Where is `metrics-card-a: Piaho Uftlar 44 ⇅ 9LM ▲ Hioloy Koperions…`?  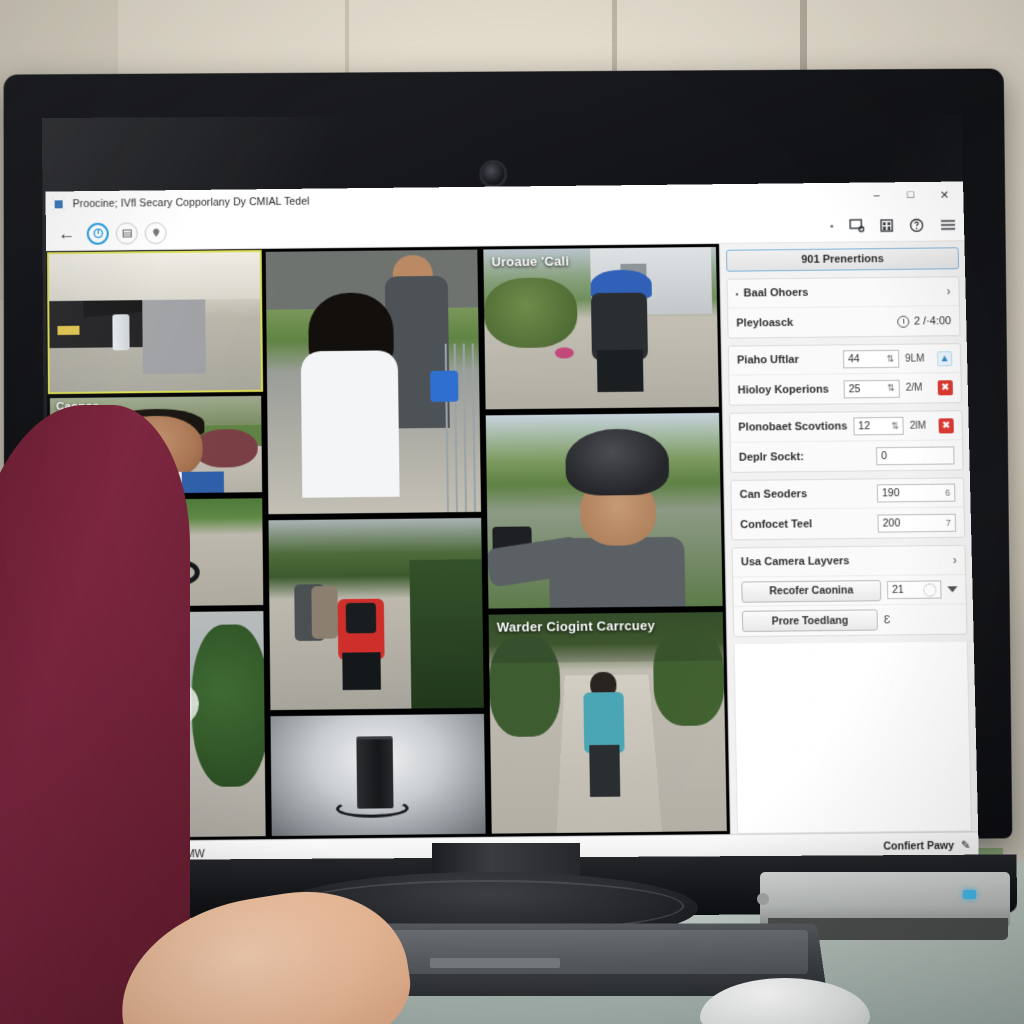 metrics-card-a: Piaho Uftlar 44 ⇅ 9LM ▲ Hioloy Koperions… is located at coordinates (845, 374).